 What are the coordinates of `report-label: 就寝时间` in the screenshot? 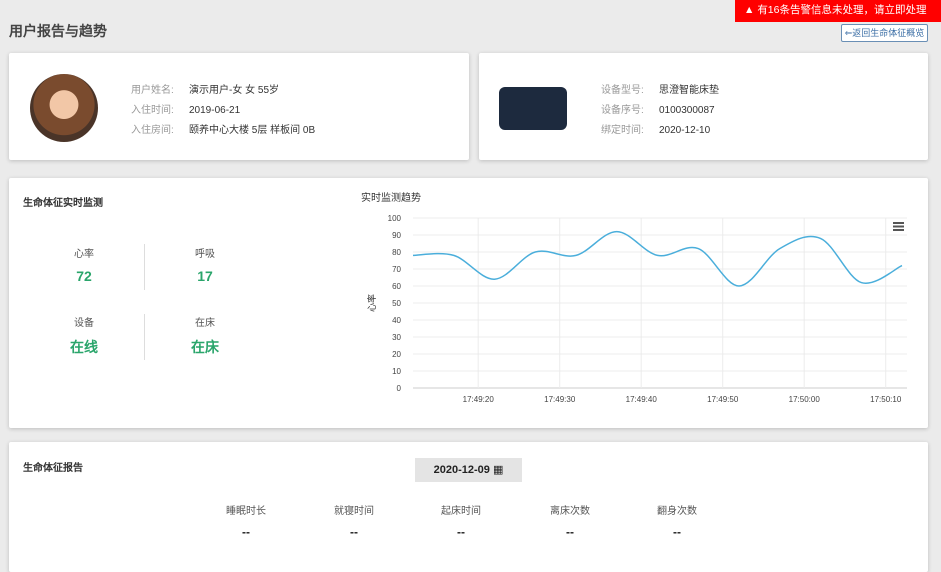 It's located at (354, 511).